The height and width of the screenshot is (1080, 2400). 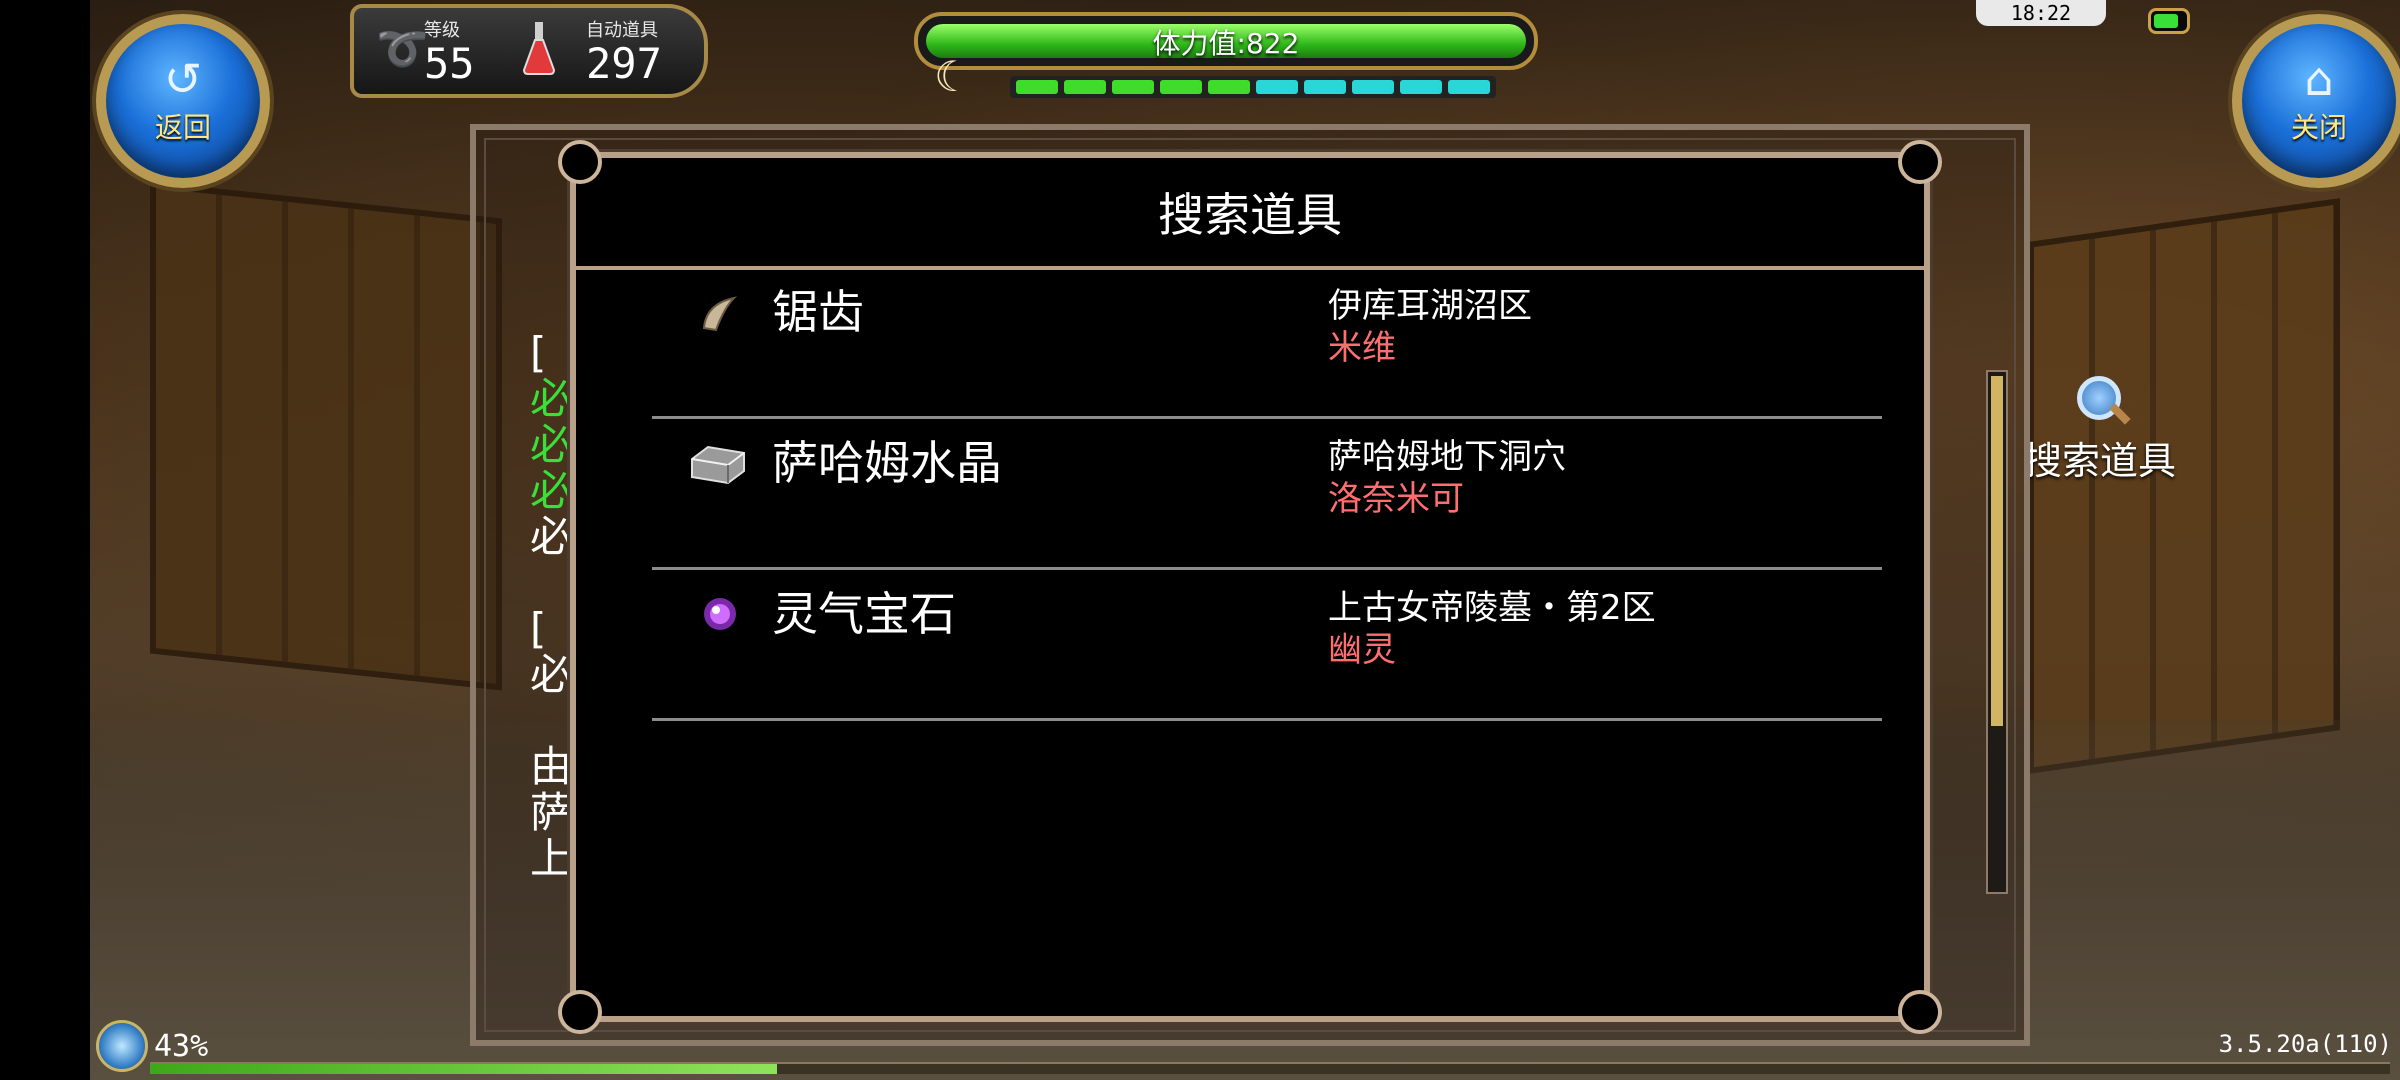 What do you see at coordinates (539, 48) in the screenshot?
I see `potion-flask-icon` at bounding box center [539, 48].